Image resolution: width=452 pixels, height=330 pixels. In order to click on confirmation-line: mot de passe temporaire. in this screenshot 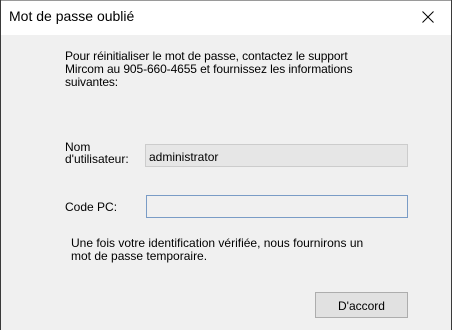, I will do `click(139, 256)`.